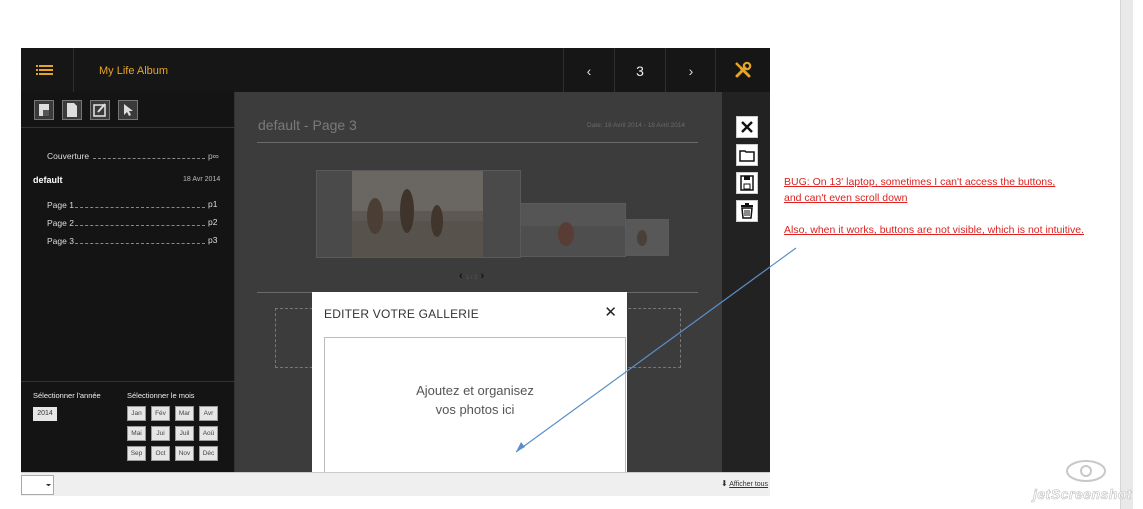 This screenshot has width=1143, height=509. What do you see at coordinates (656, 350) in the screenshot?
I see `annotation-arrow` at bounding box center [656, 350].